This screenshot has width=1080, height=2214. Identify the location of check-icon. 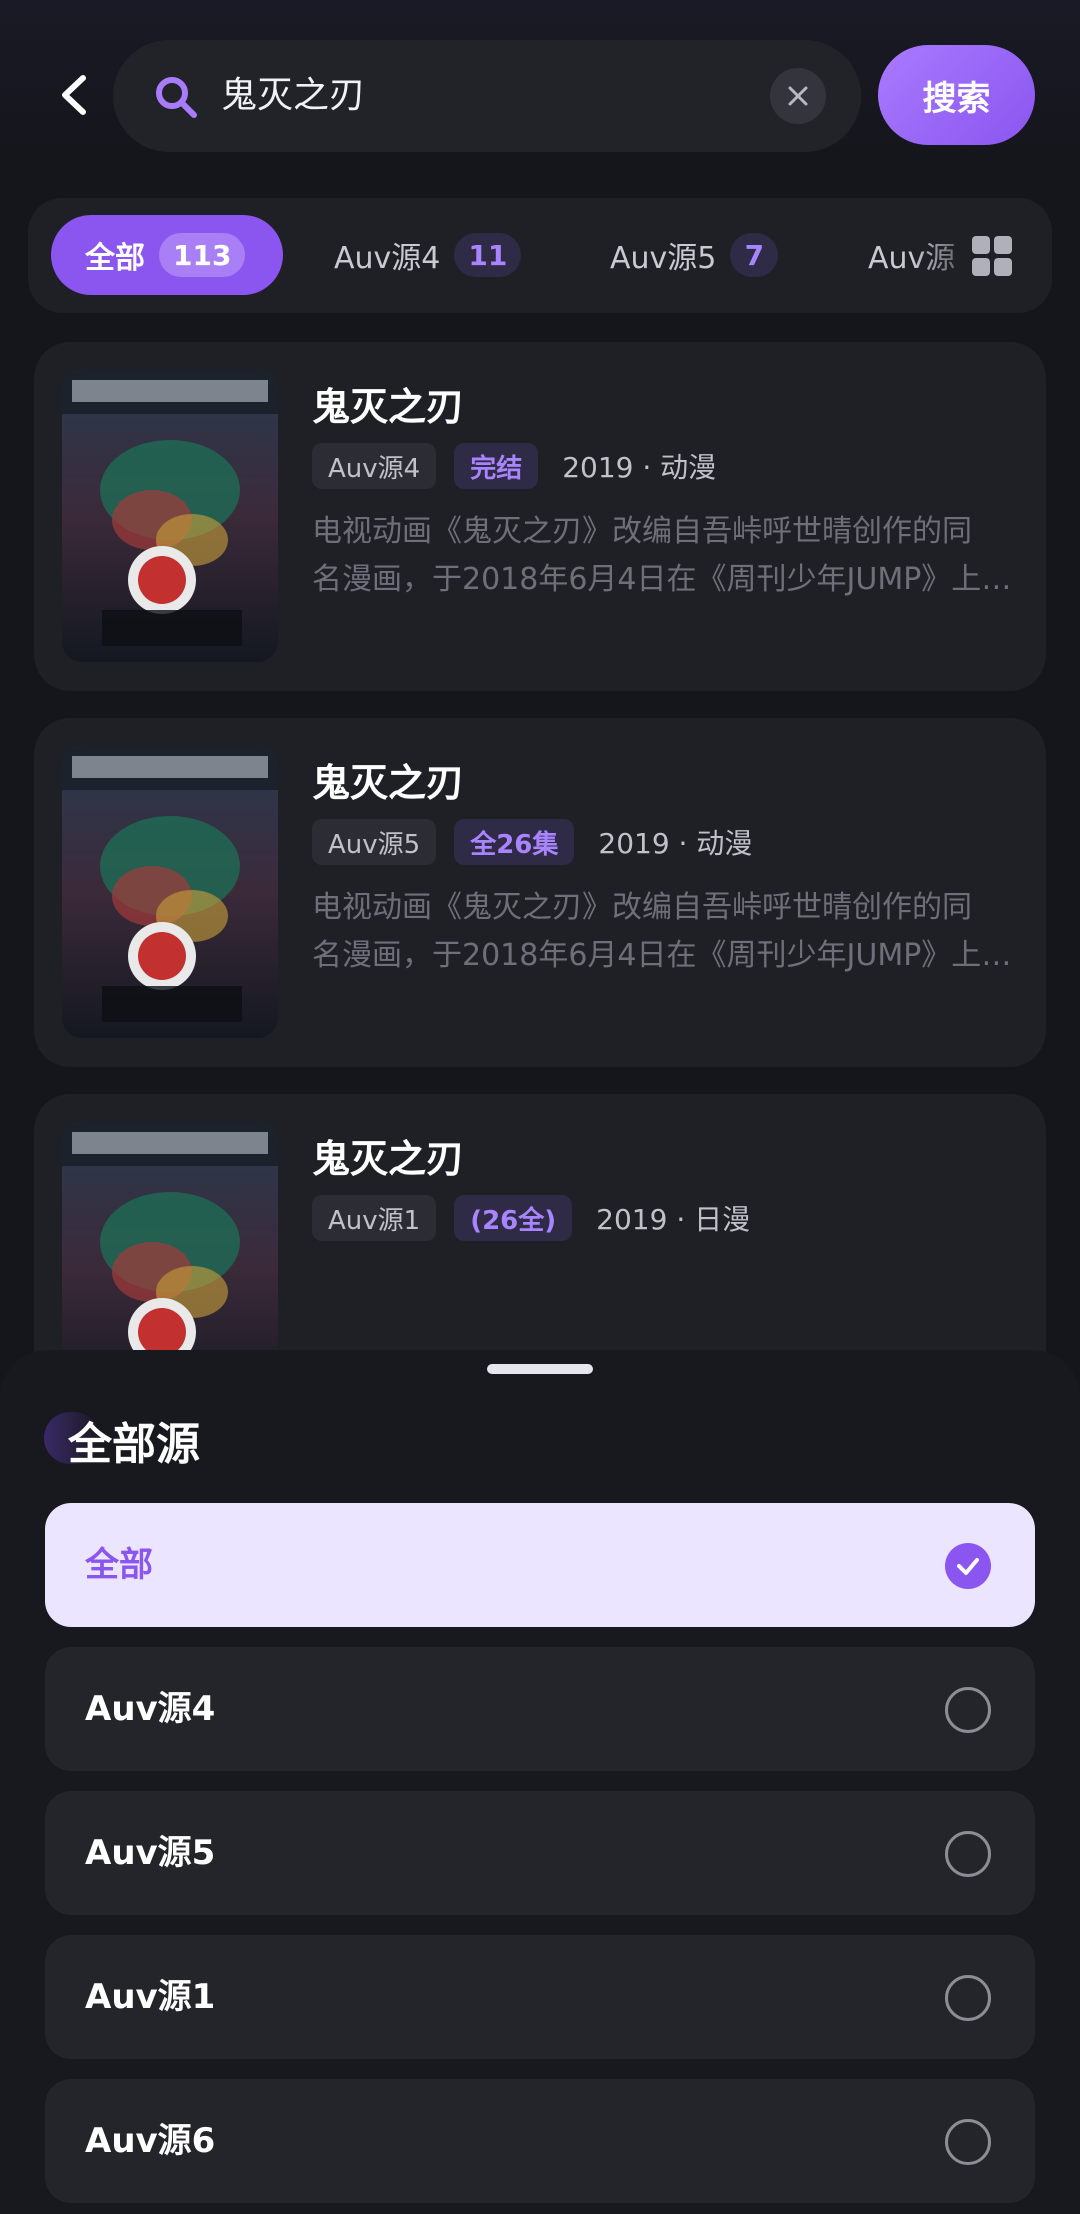
(968, 1566).